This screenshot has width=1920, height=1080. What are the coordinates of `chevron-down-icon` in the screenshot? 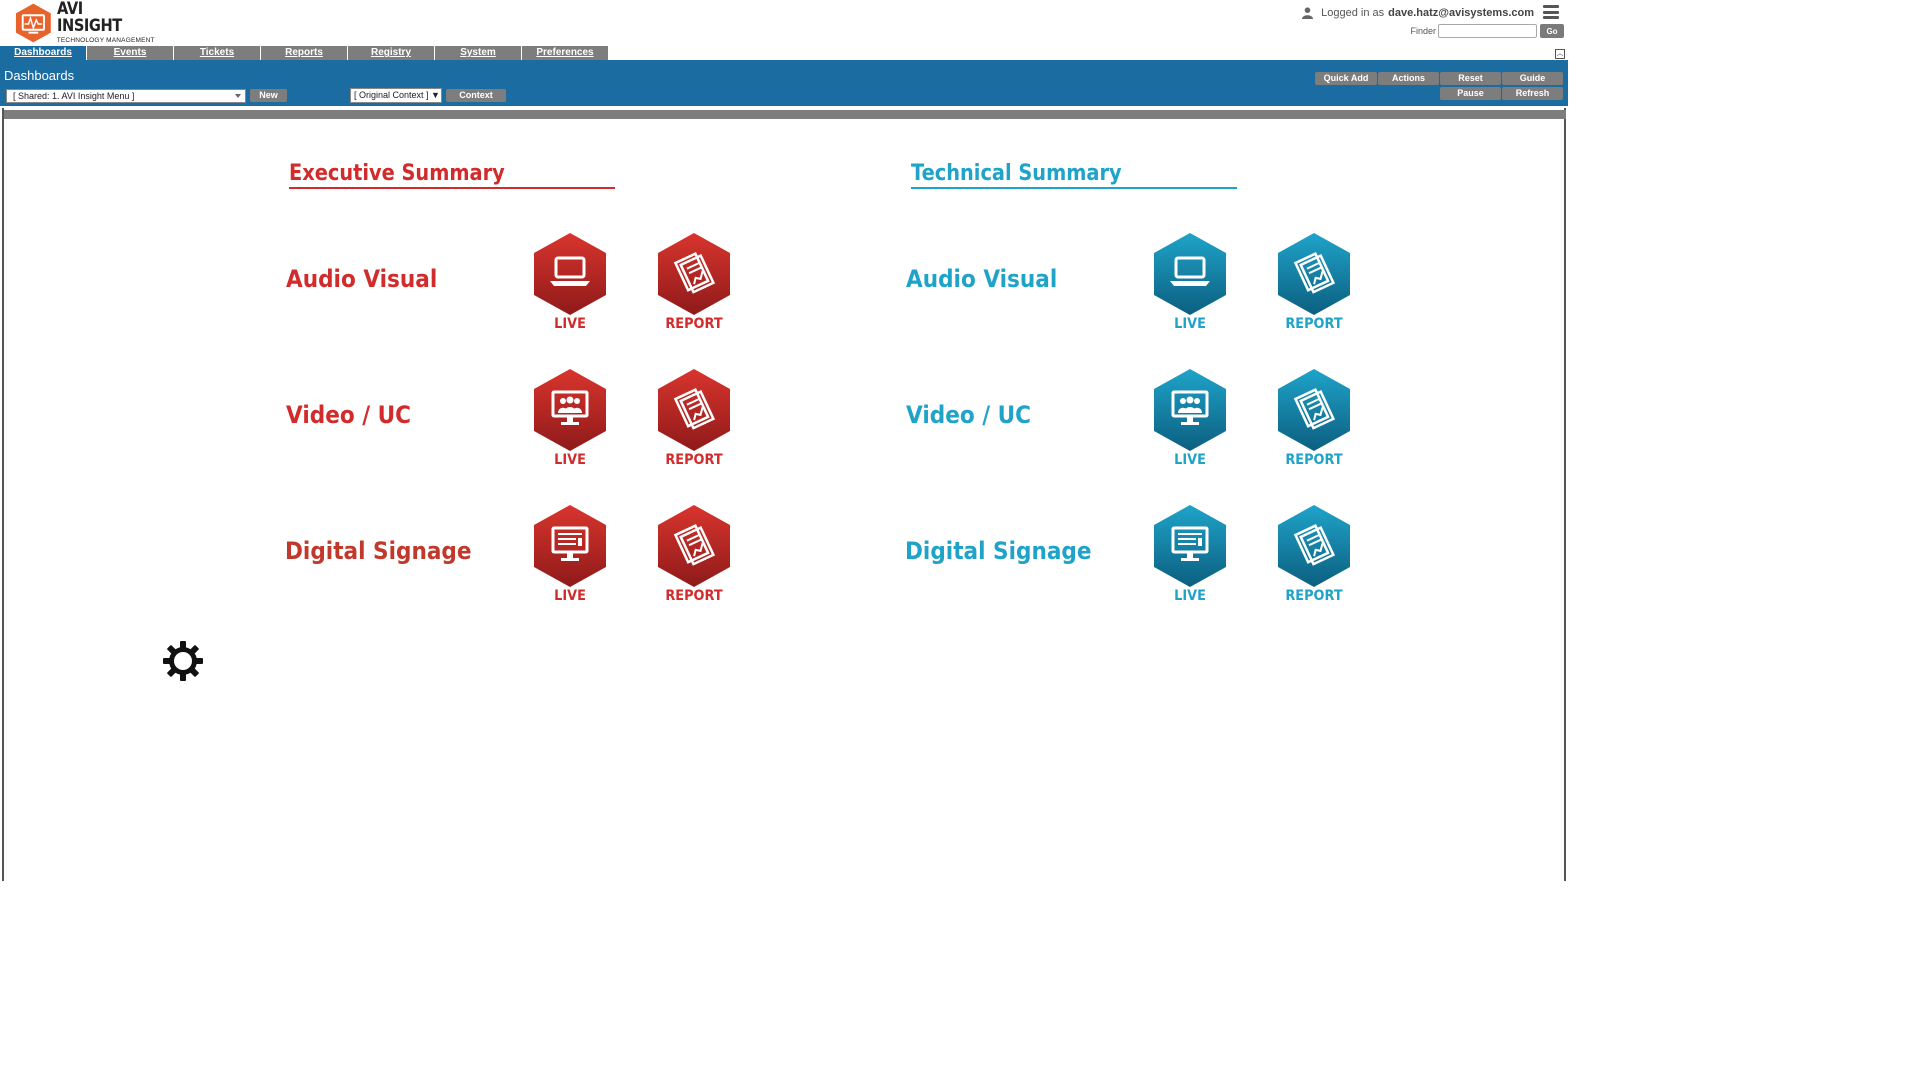 It's located at (238, 96).